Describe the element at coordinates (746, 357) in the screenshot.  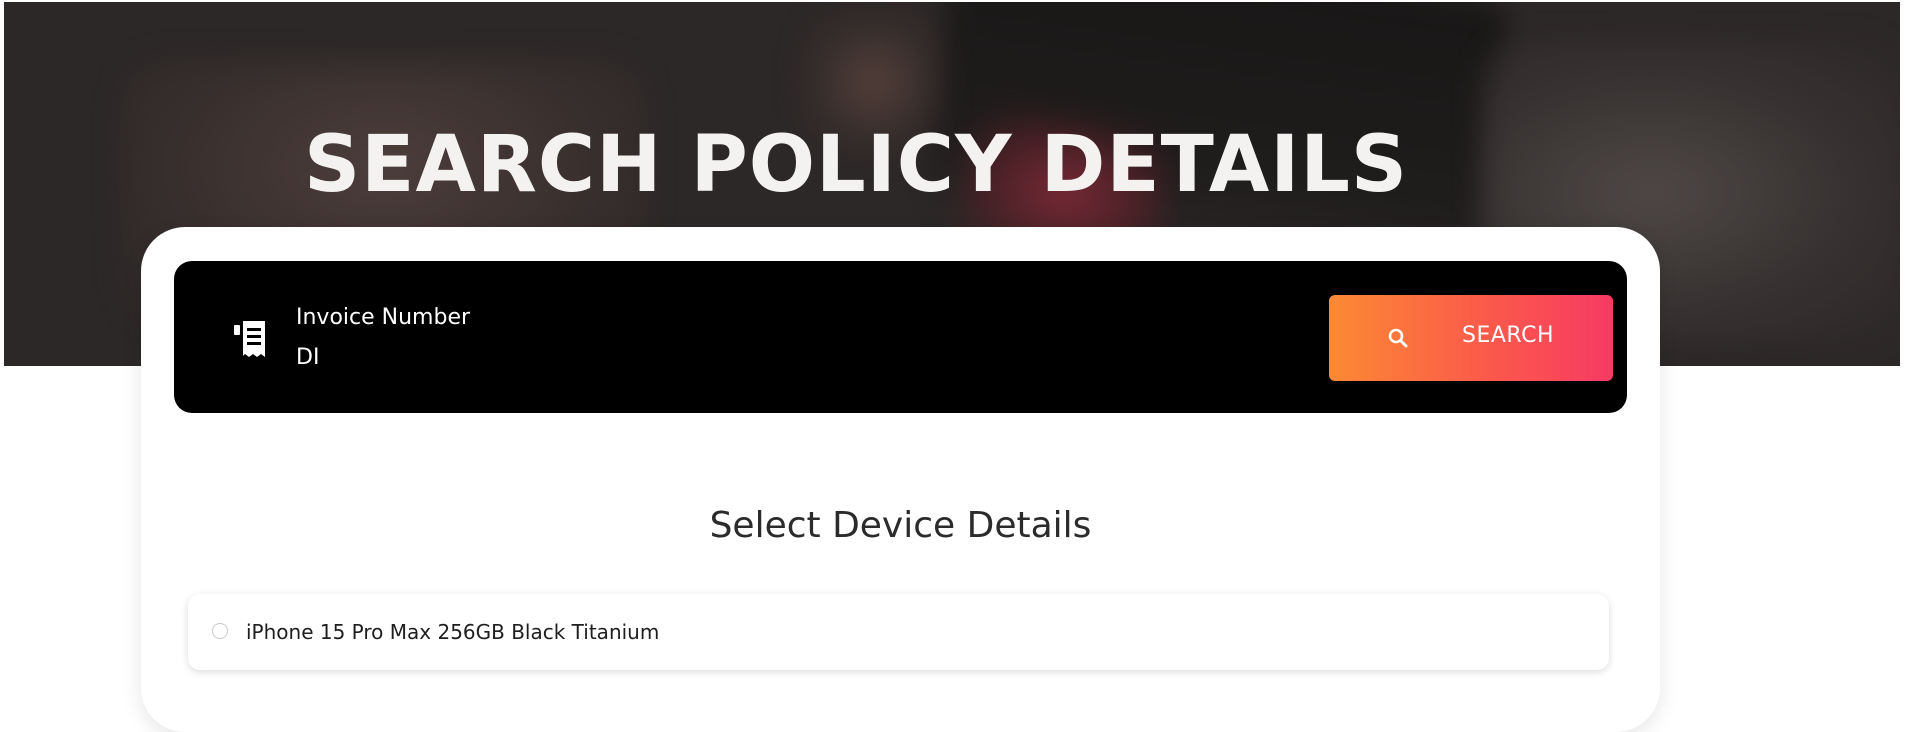
I see `invoice-number-input` at that location.